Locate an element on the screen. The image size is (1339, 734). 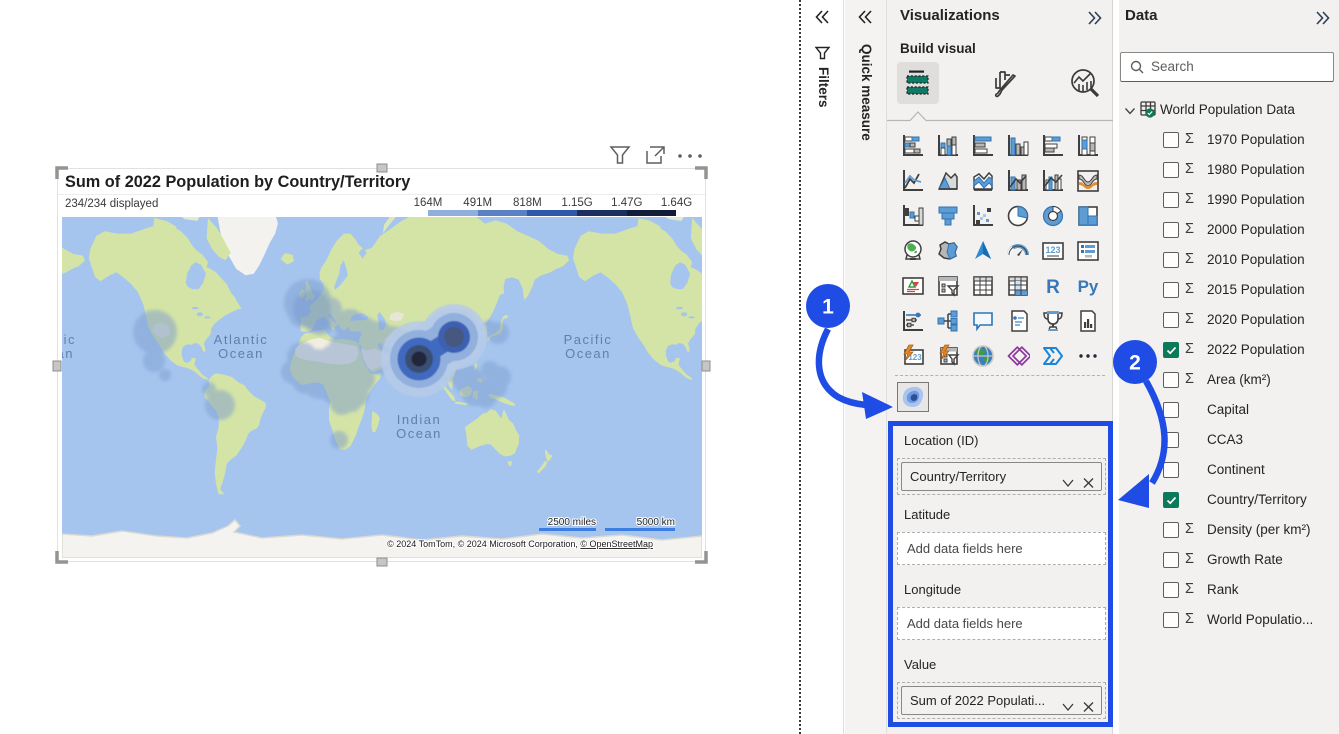
svg-text: Atlantic is located at coordinates (241, 339).